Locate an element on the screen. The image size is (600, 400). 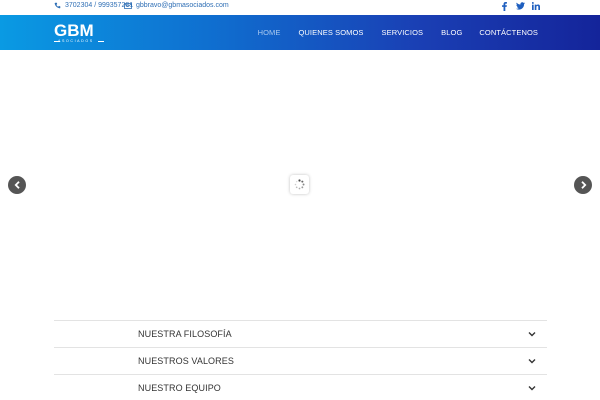
slider-loader is located at coordinates (299, 184).